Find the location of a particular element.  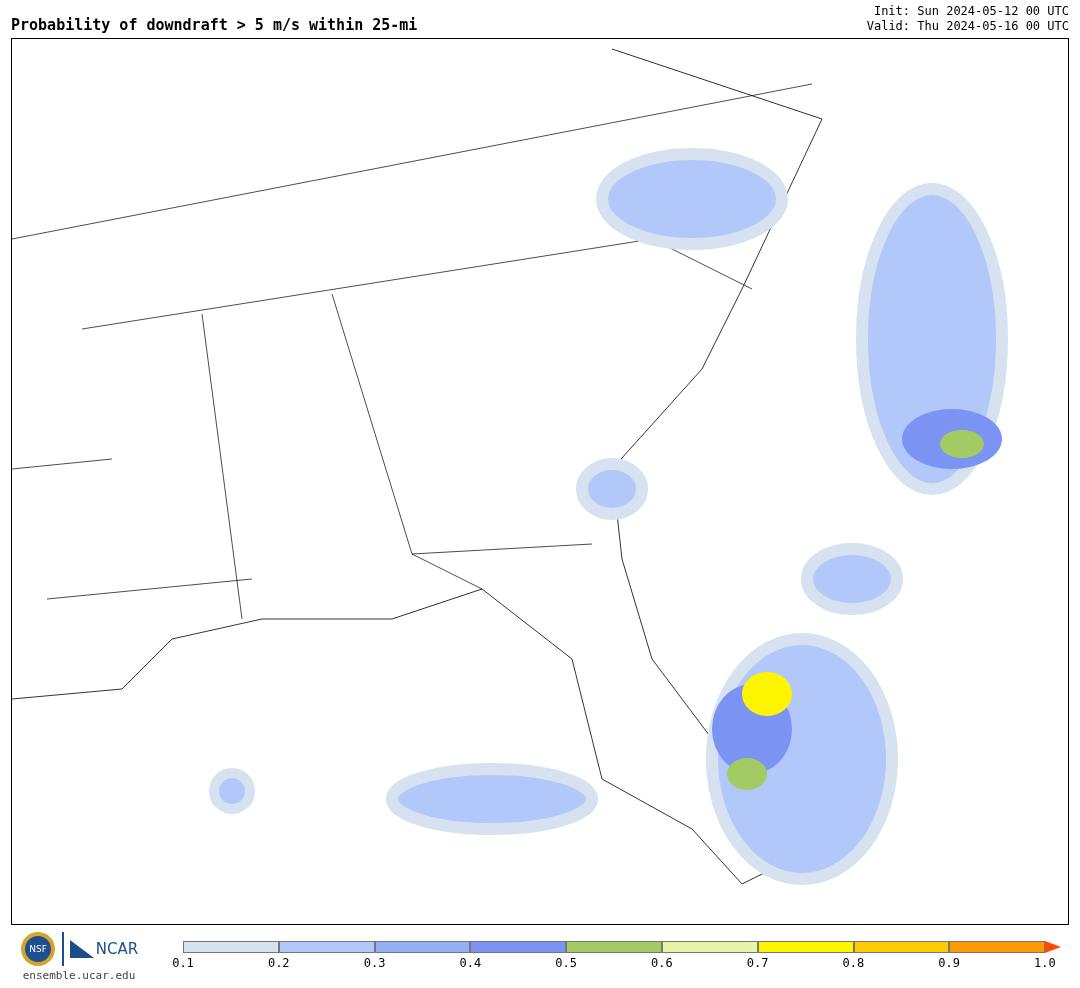

colorbar-tick-label: 0.3 is located at coordinates (374, 963).